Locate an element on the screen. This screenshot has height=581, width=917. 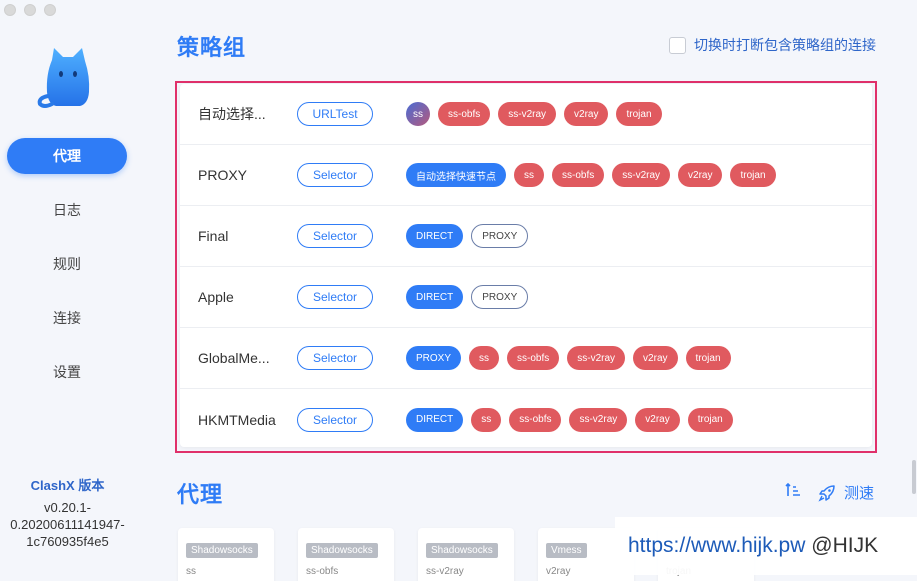
zoom-window-button is located at coordinates (50, 10).